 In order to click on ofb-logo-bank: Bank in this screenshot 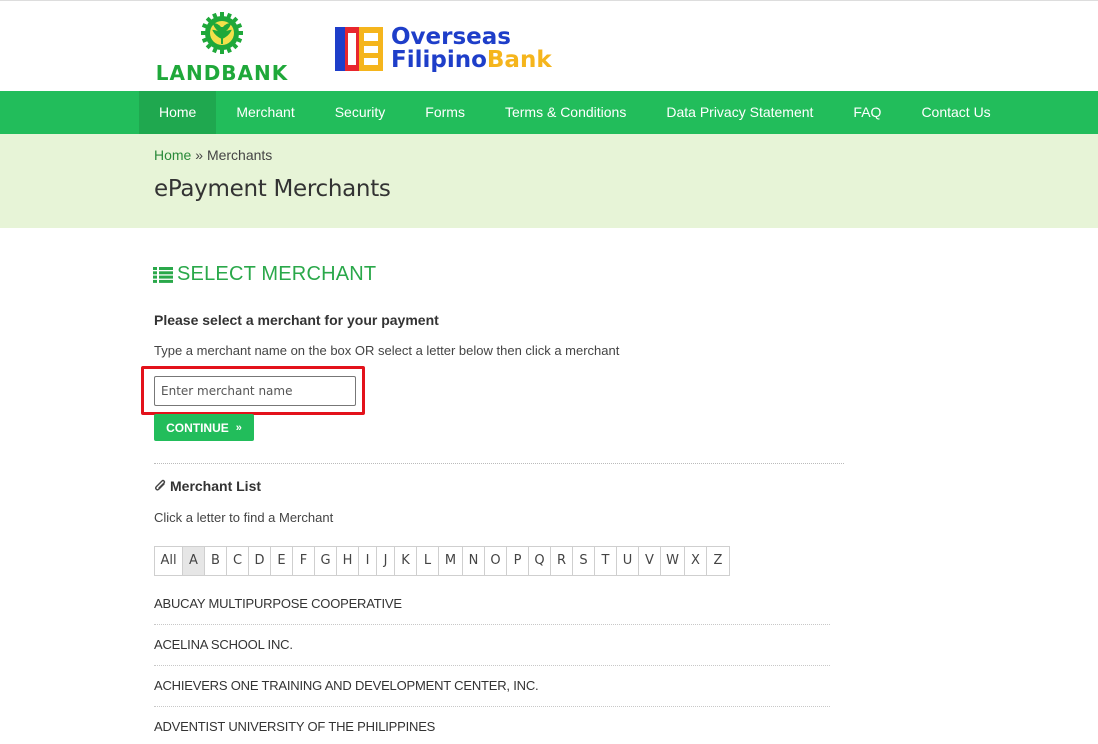, I will do `click(519, 60)`.